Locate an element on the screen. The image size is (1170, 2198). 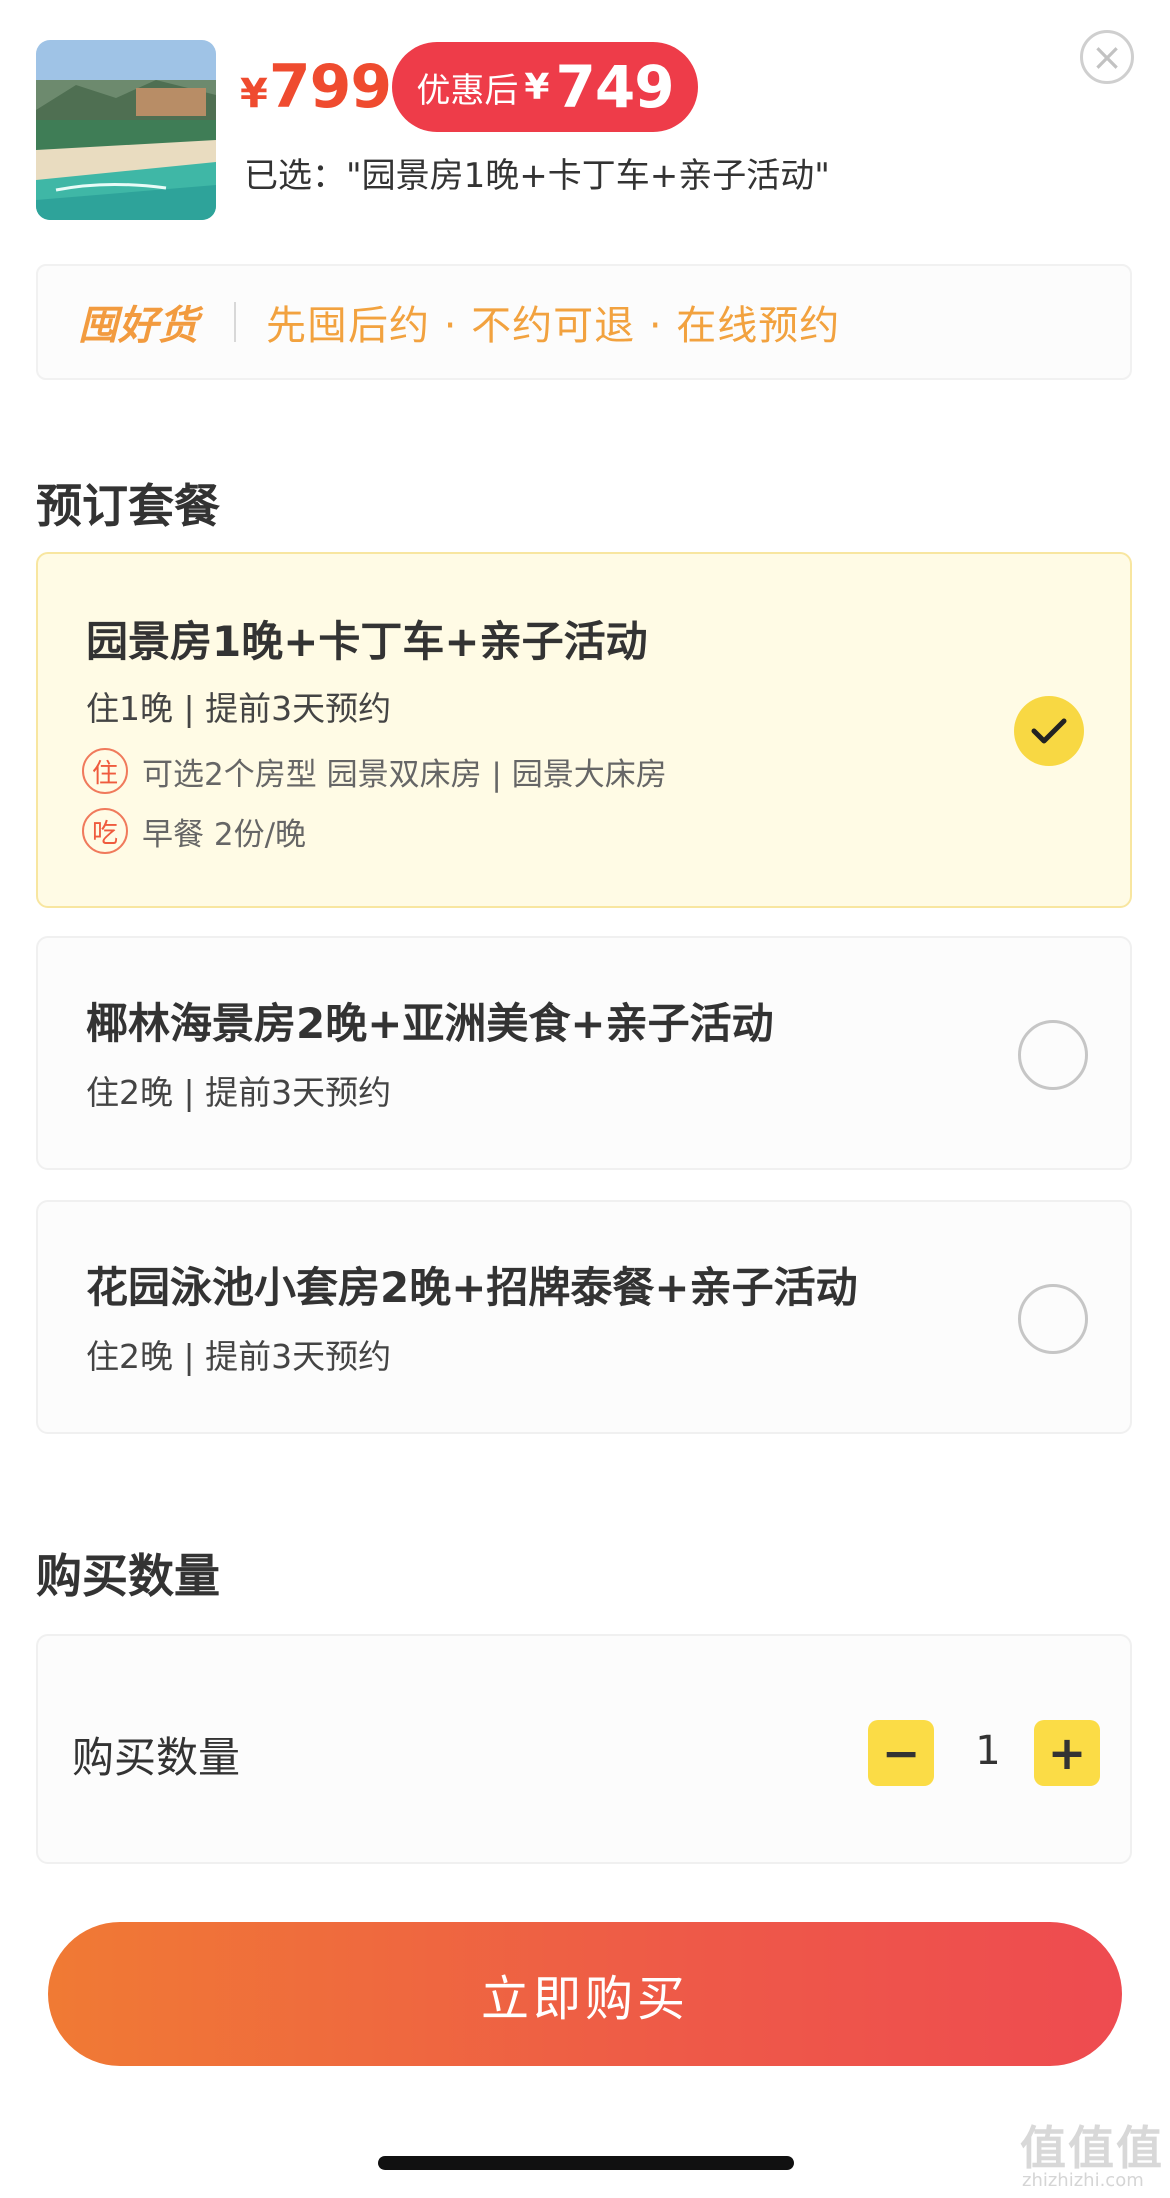
package-option: 椰林海景房2晚+亚洲美食+亲子活动 住2晚 | 提前3天预约 is located at coordinates (584, 1053).